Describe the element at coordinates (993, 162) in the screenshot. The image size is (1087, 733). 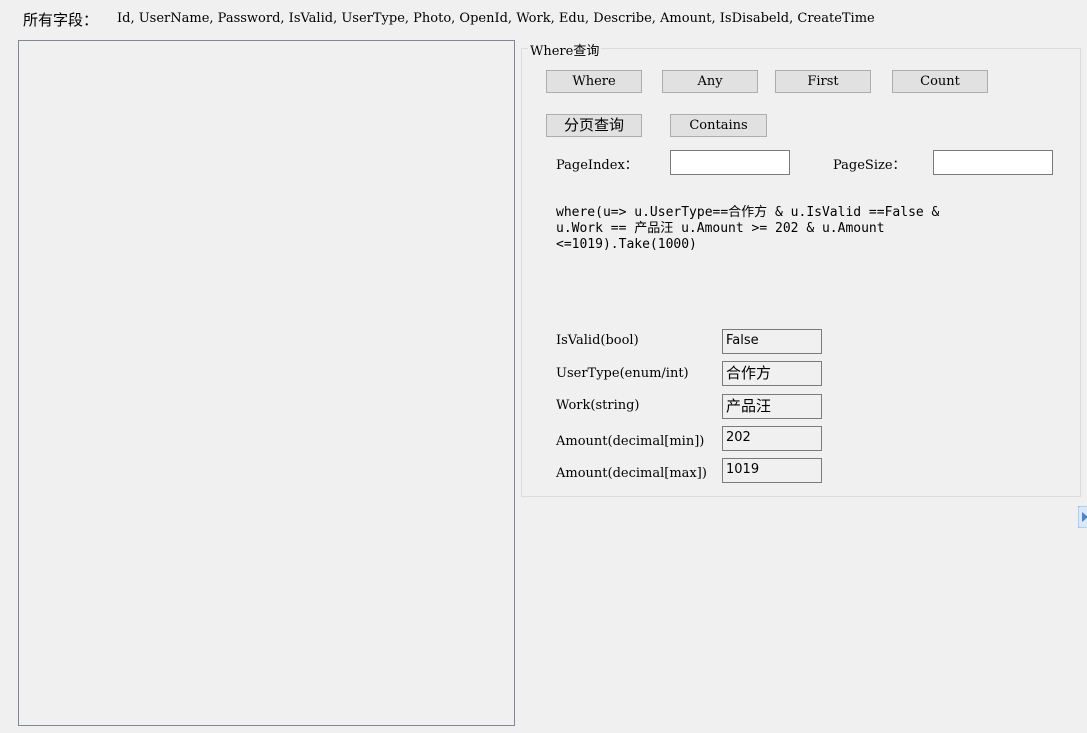
I see `page-size-input` at that location.